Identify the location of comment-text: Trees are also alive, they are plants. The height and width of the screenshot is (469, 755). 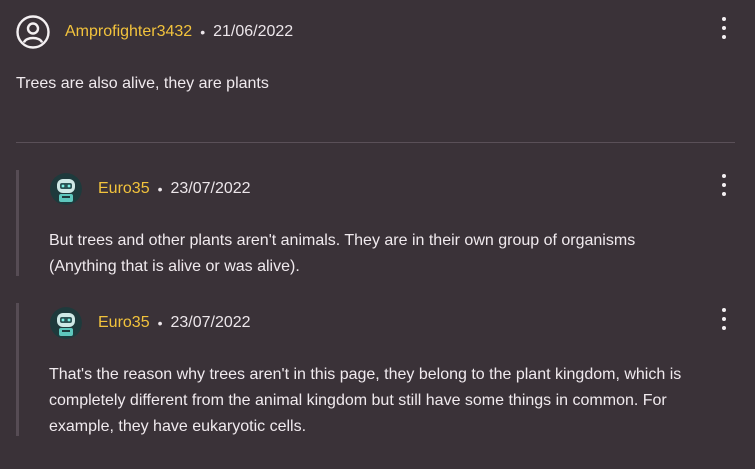
(142, 83).